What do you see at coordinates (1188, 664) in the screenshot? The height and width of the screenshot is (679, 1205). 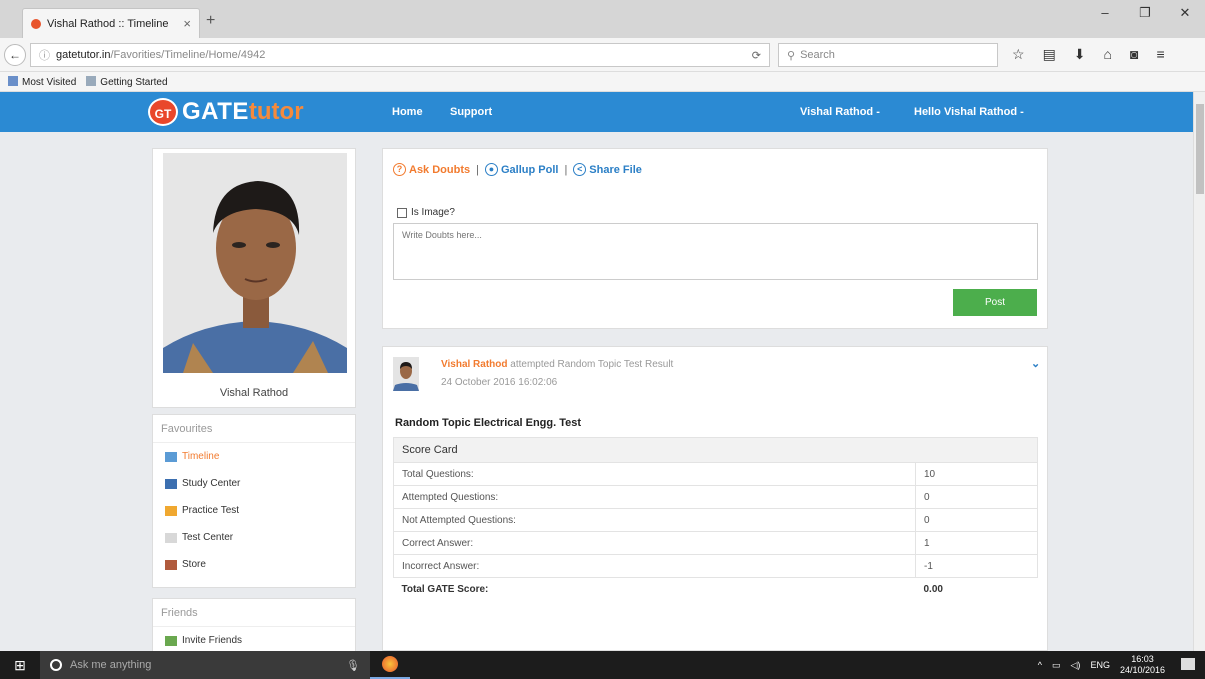 I see `notification-icon` at bounding box center [1188, 664].